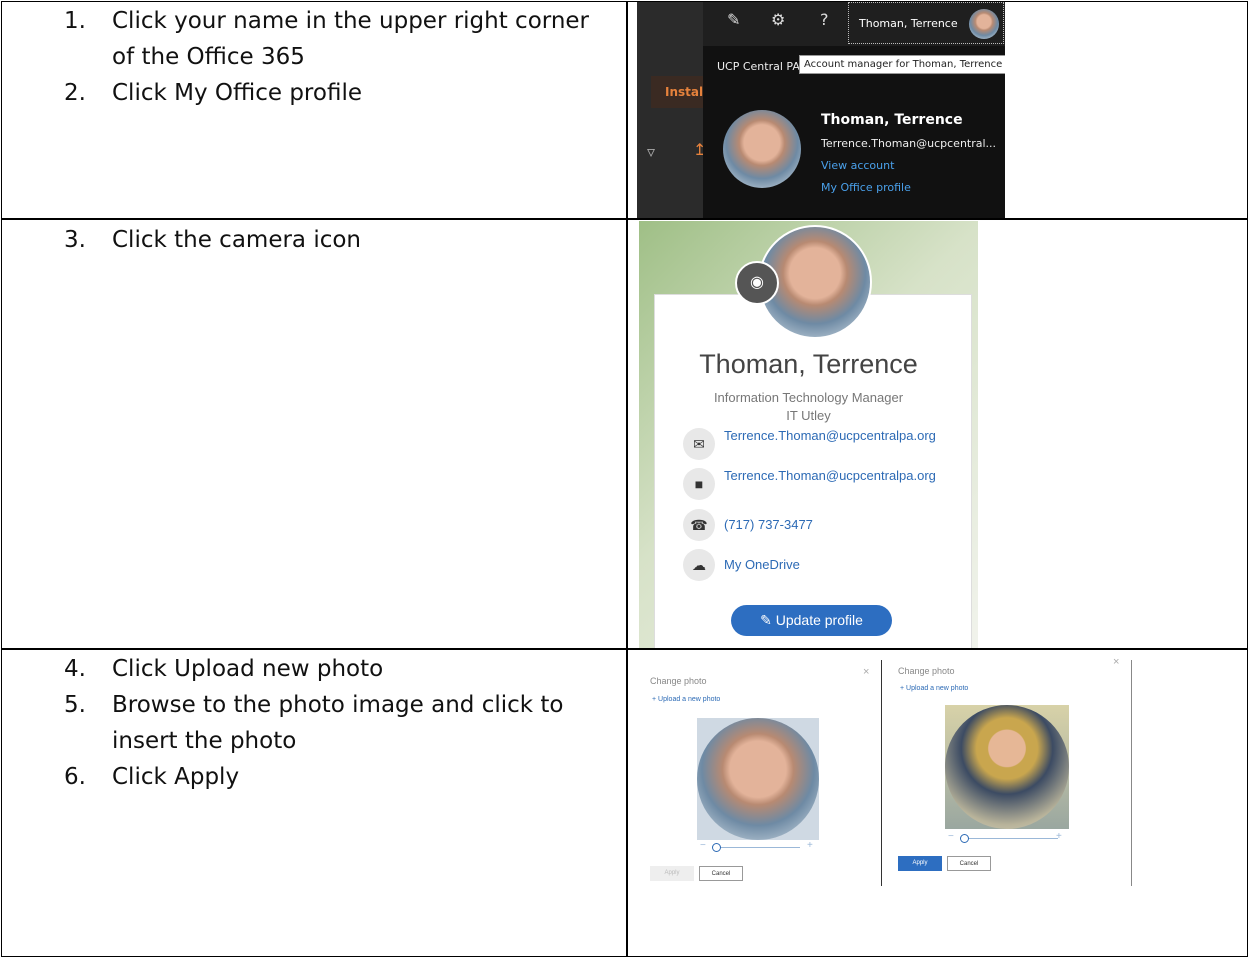  I want to click on filter-icon: ▿, so click(651, 151).